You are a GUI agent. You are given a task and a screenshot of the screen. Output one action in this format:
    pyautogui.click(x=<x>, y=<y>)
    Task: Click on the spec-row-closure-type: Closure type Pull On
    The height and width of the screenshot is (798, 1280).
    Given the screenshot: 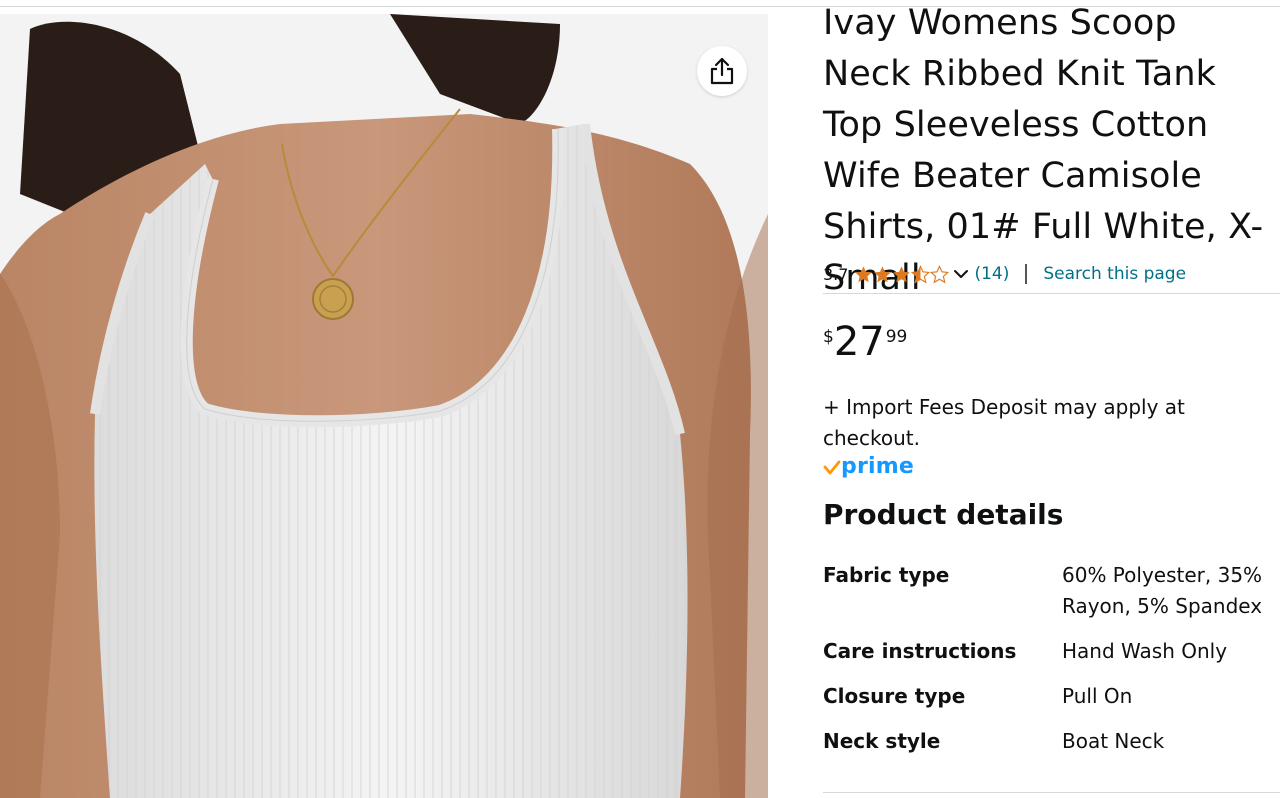 What is the action you would take?
    pyautogui.click(x=1051, y=696)
    